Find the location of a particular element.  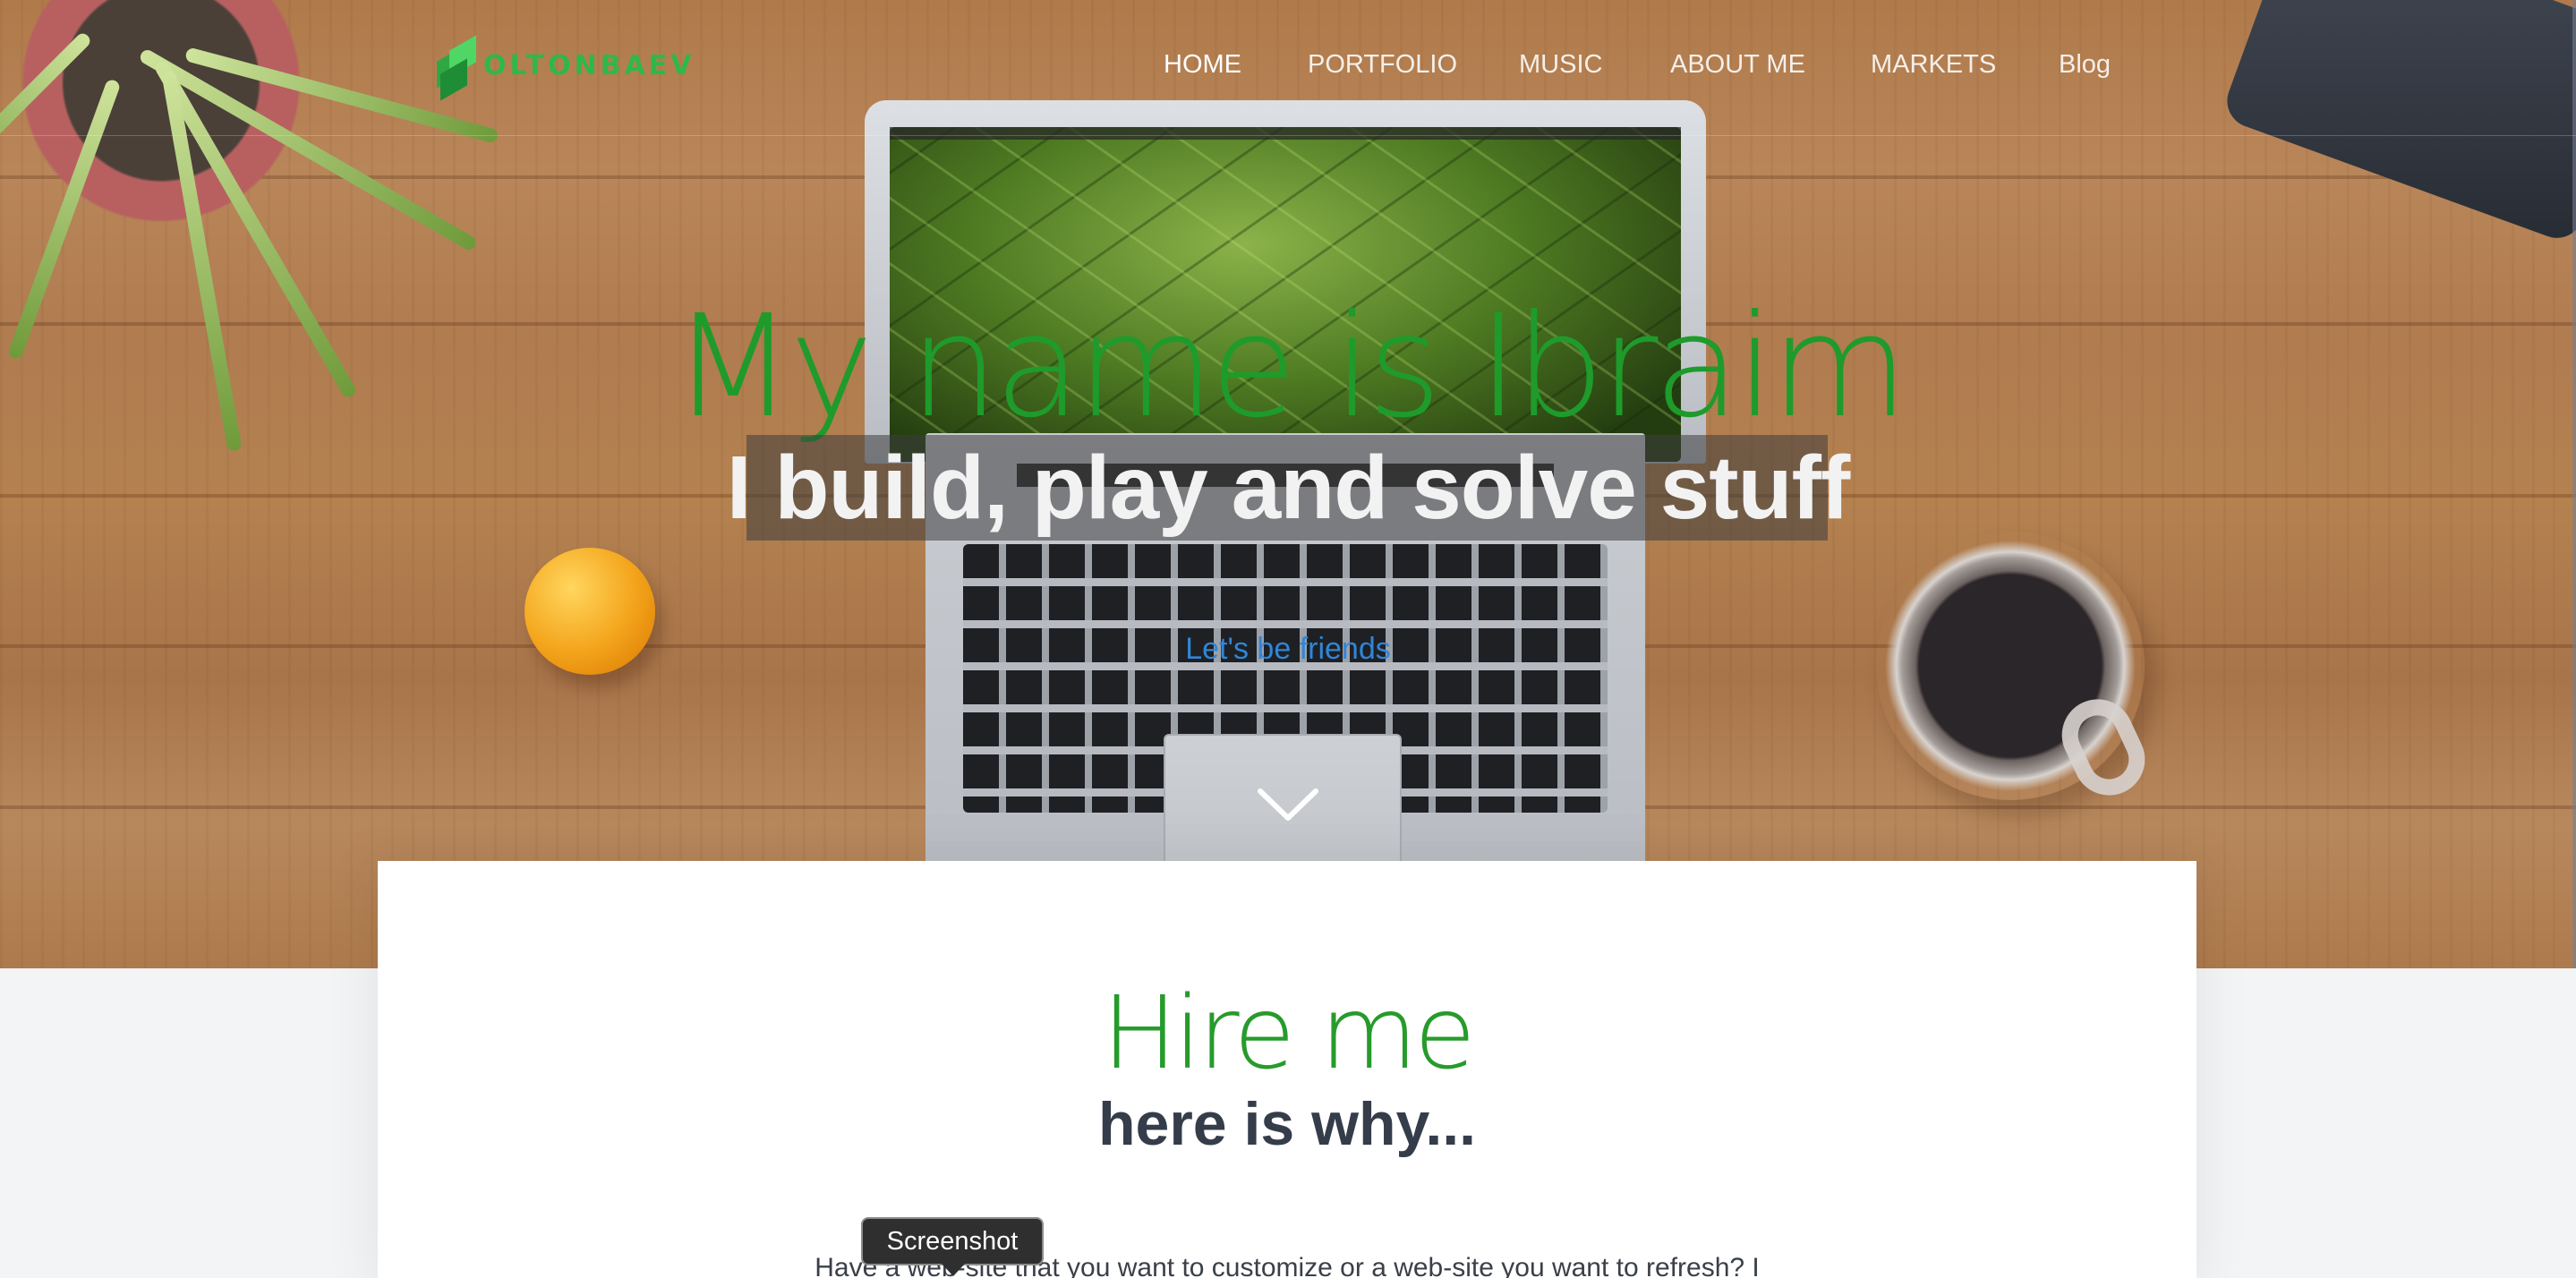

nav-item-markets: MARKETS is located at coordinates (1933, 65).